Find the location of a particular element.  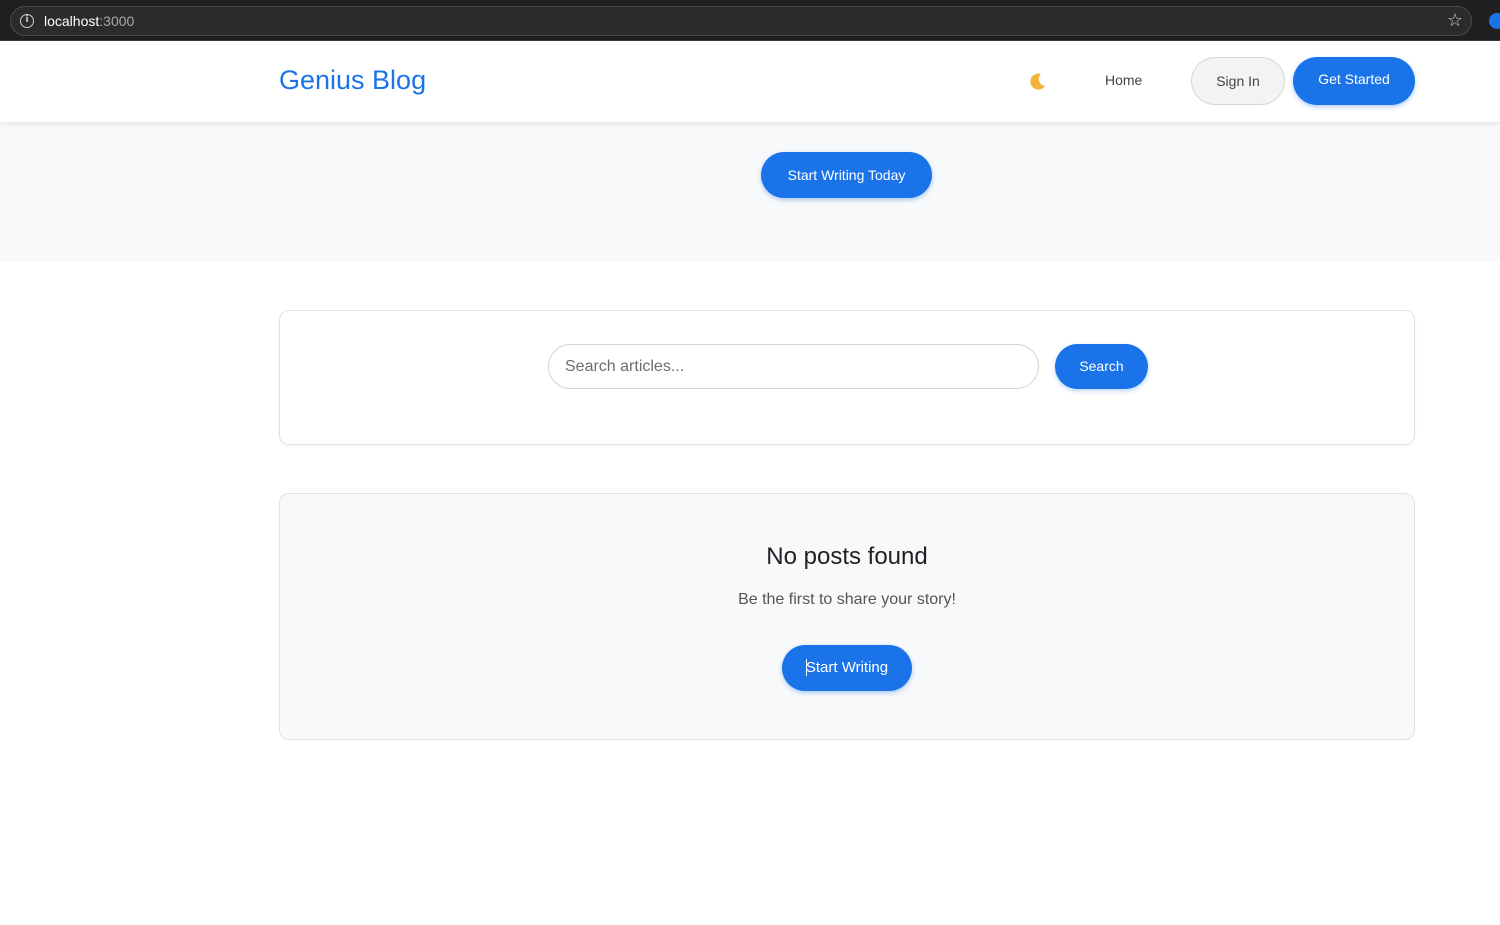

url-host: localhost is located at coordinates (72, 21).